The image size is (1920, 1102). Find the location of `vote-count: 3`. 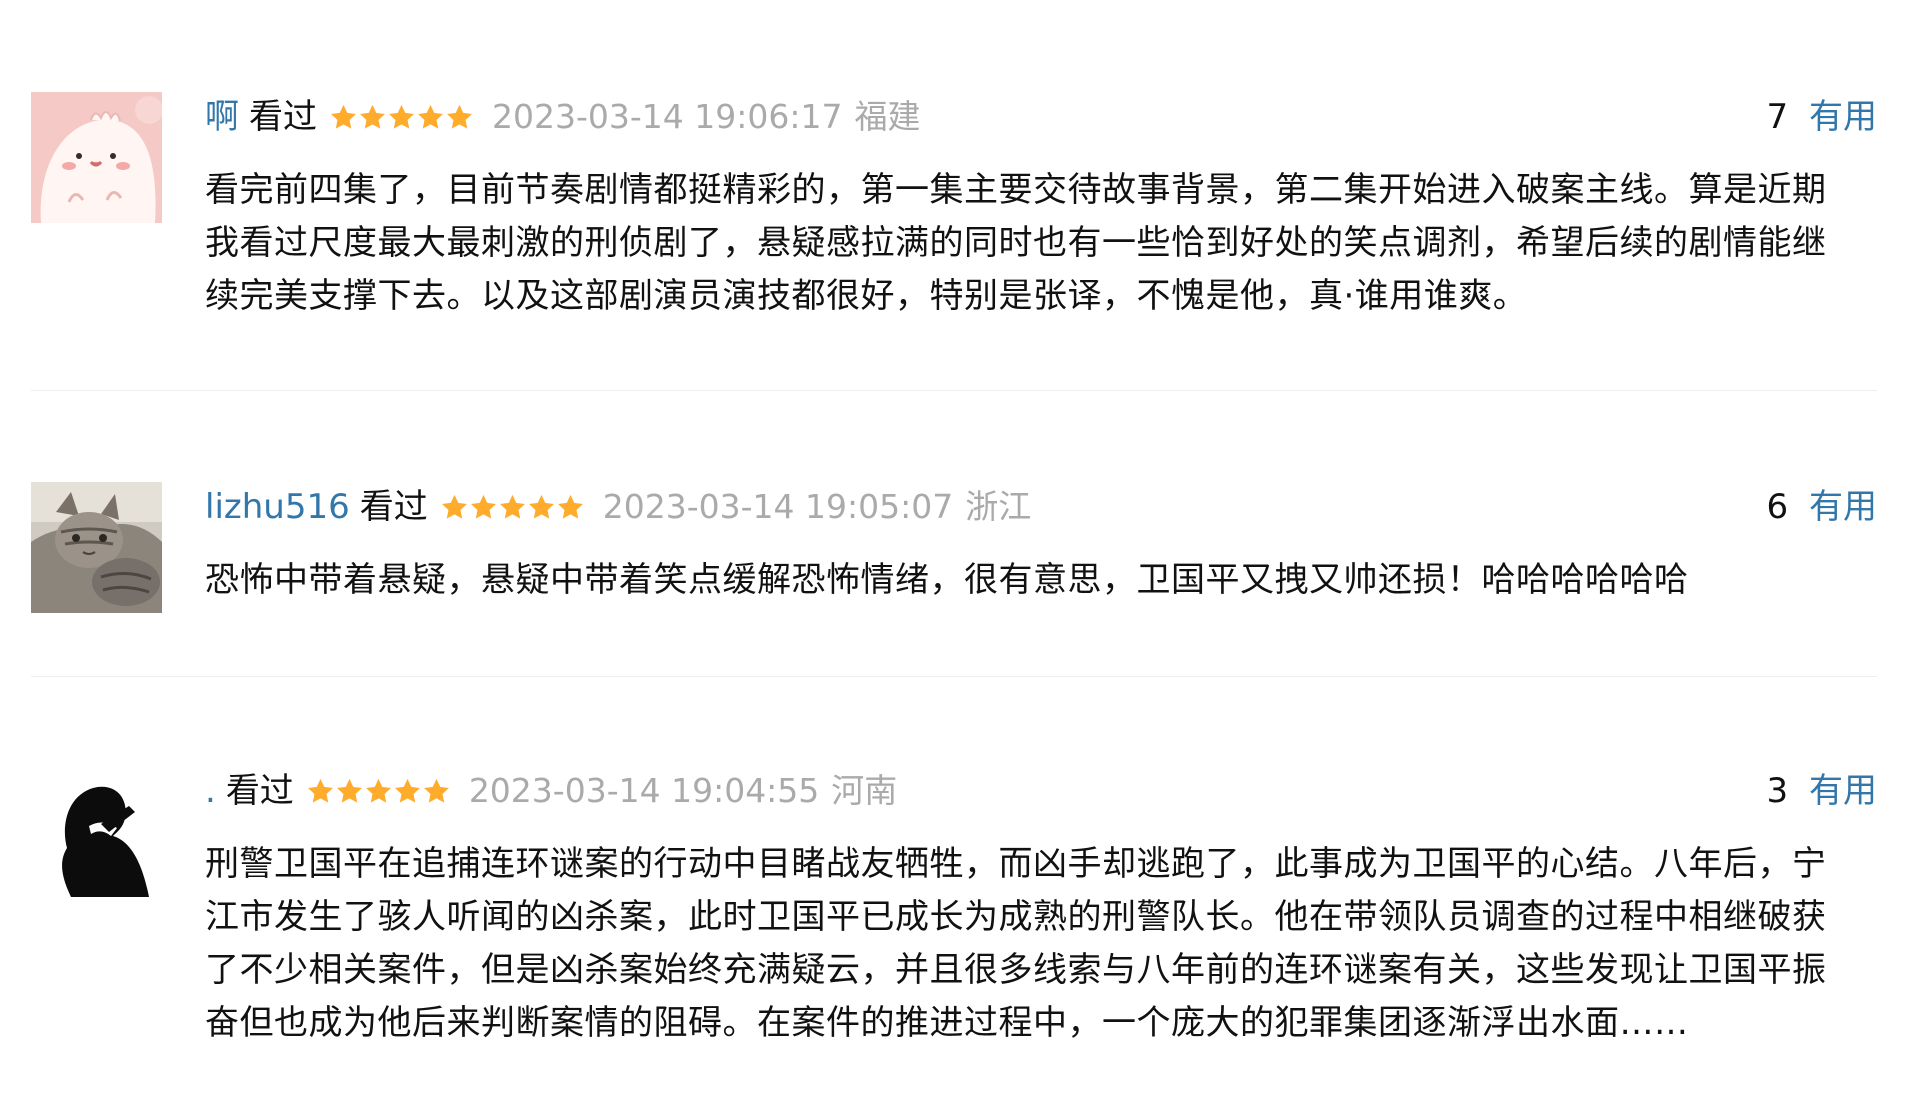

vote-count: 3 is located at coordinates (1777, 791).